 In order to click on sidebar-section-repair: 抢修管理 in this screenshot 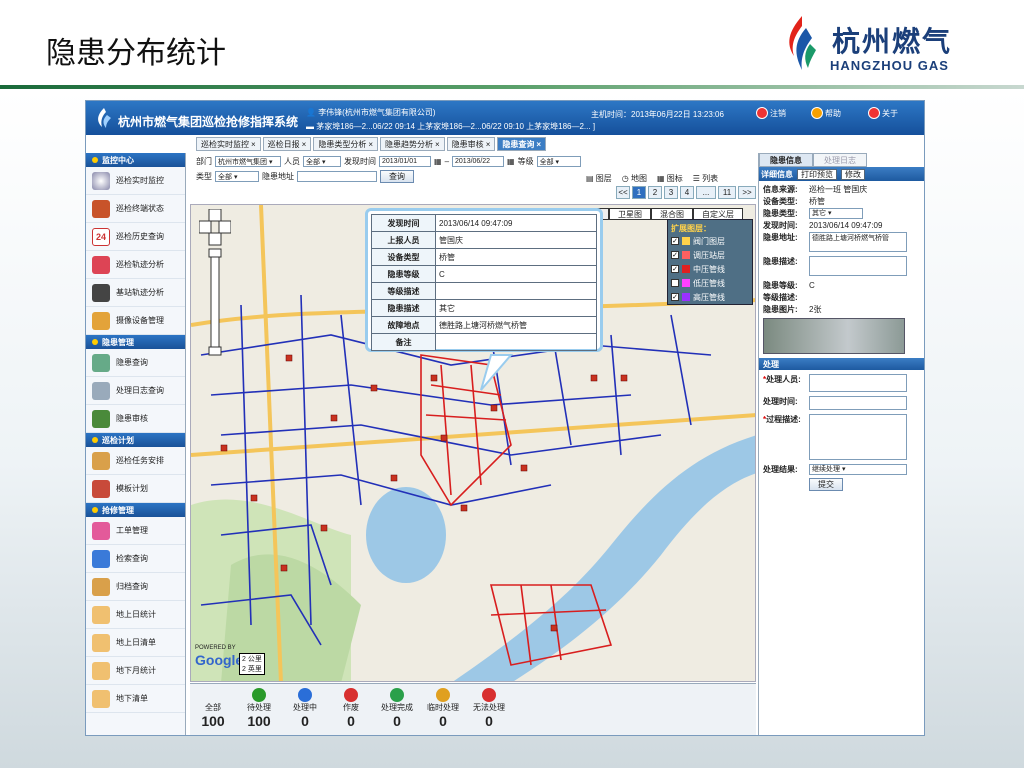, I will do `click(135, 510)`.